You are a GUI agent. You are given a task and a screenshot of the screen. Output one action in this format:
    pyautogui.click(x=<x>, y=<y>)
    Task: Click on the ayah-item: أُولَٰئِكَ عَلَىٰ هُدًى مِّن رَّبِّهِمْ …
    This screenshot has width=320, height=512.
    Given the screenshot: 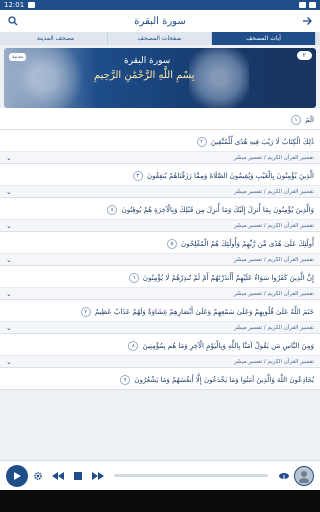 What is the action you would take?
    pyautogui.click(x=160, y=249)
    